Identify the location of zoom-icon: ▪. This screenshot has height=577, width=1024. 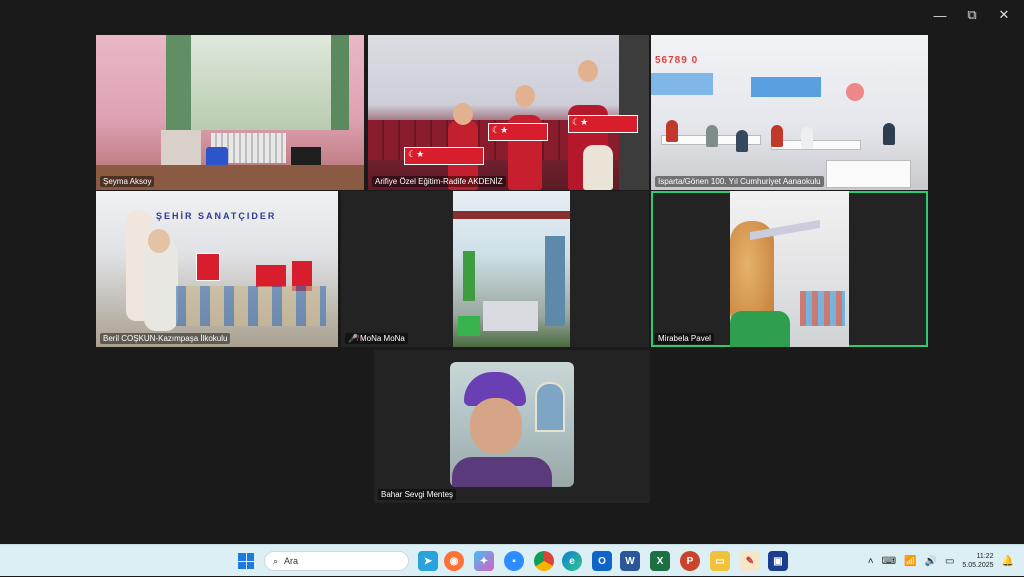
(514, 561).